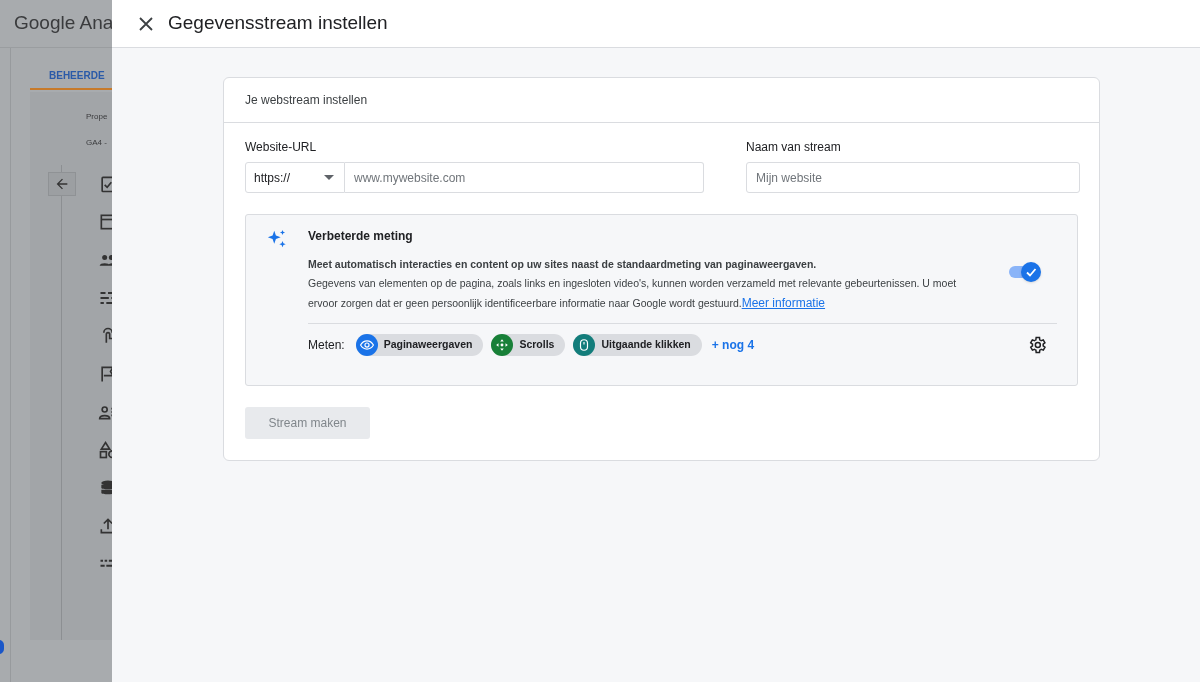 Image resolution: width=1200 pixels, height=682 pixels. Describe the element at coordinates (97, 117) in the screenshot. I see `property-label: Prope` at that location.